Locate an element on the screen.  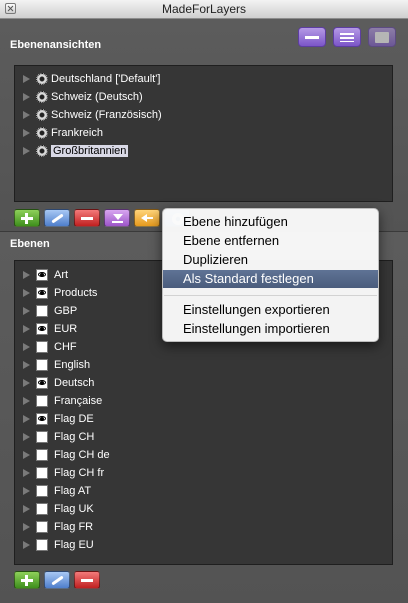
views-title: Ebenenansichten is located at coordinates (56, 45).